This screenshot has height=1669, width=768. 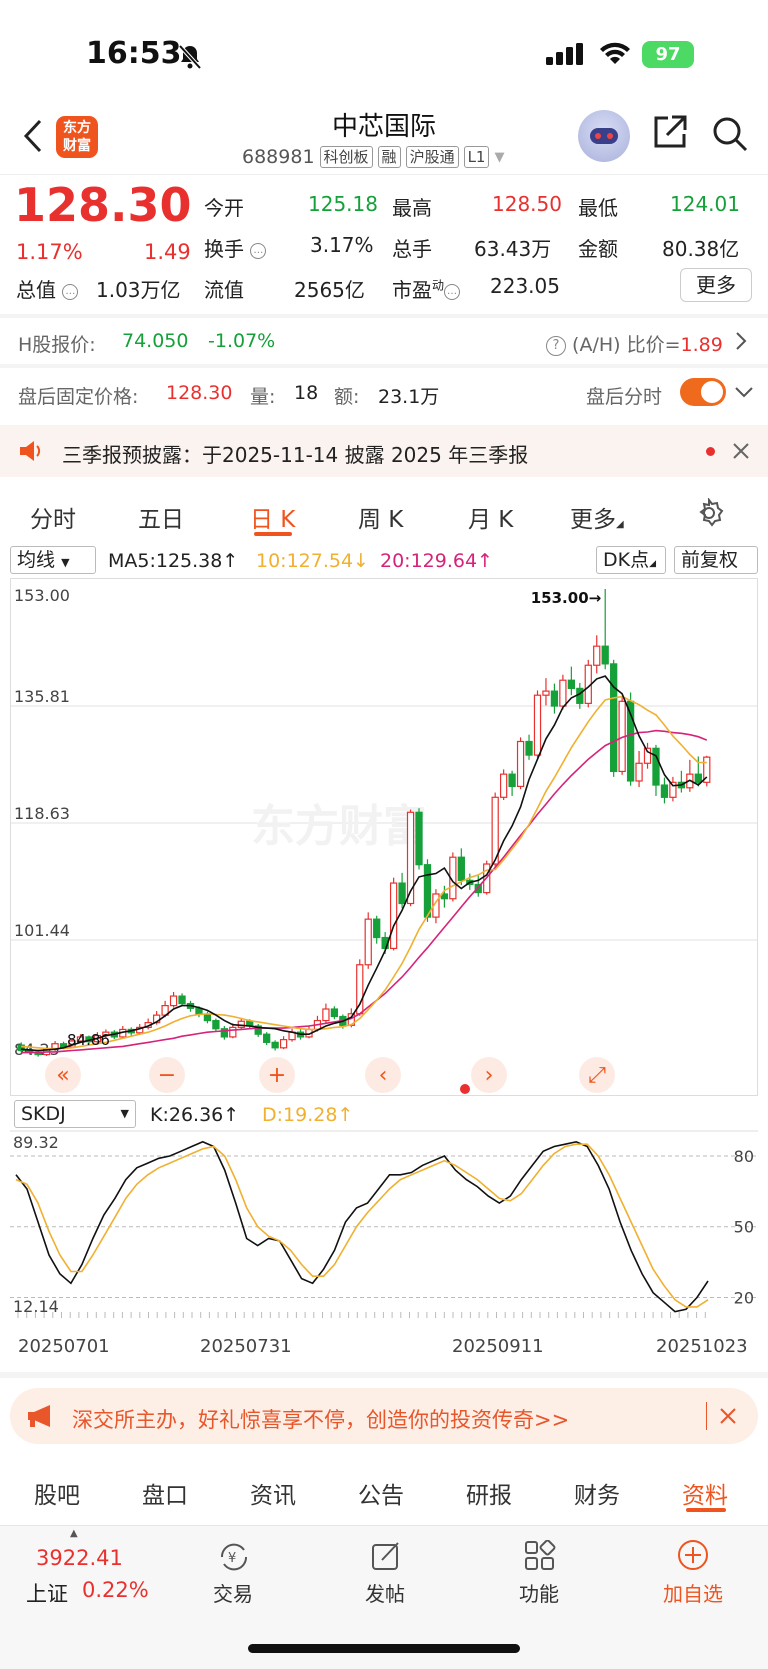 What do you see at coordinates (728, 1418) in the screenshot?
I see `banner-close-icon` at bounding box center [728, 1418].